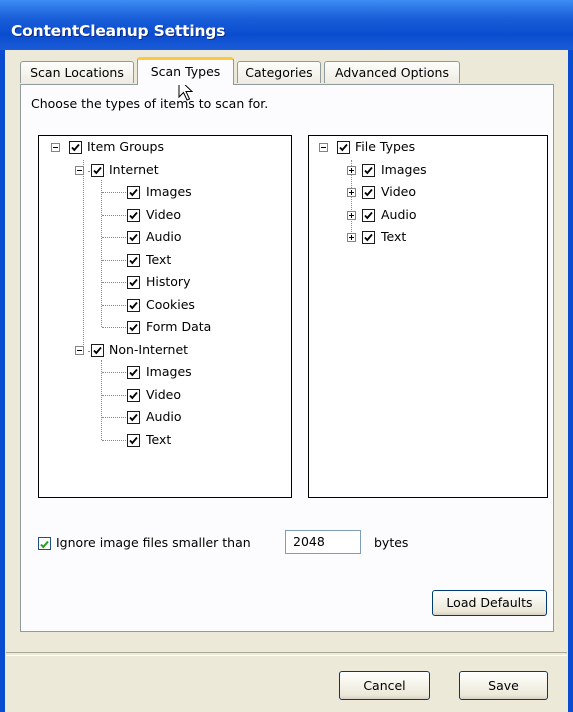 The image size is (573, 712). I want to click on tree-node-file-images: Images, so click(422, 170).